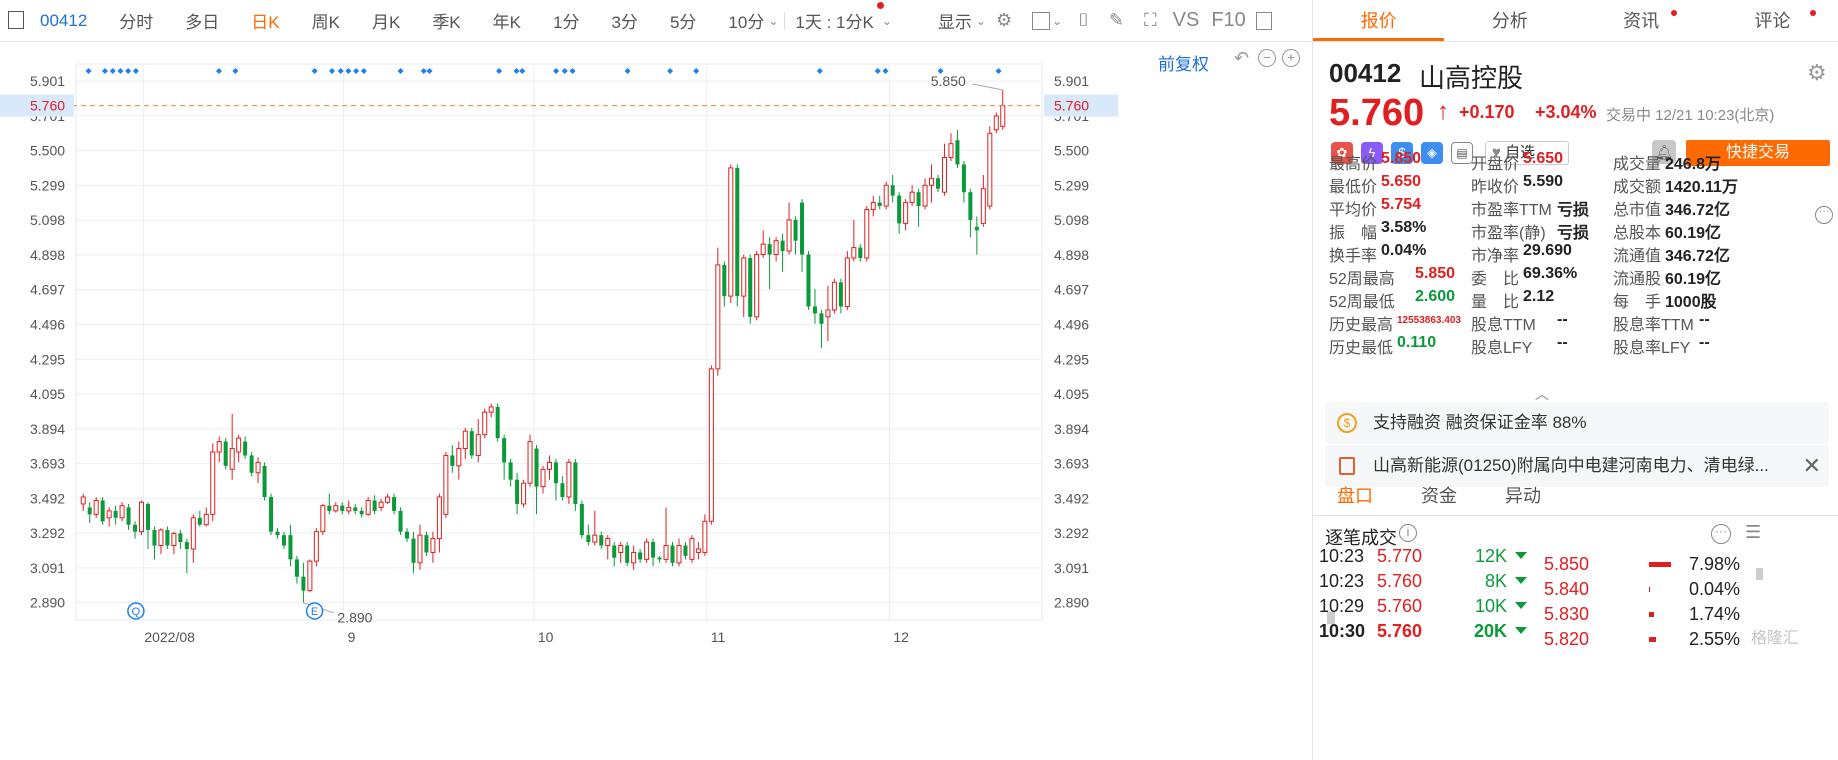 This screenshot has width=1838, height=760. Describe the element at coordinates (1542, 394) in the screenshot. I see `collapse-chevron-icon: ︿` at that location.